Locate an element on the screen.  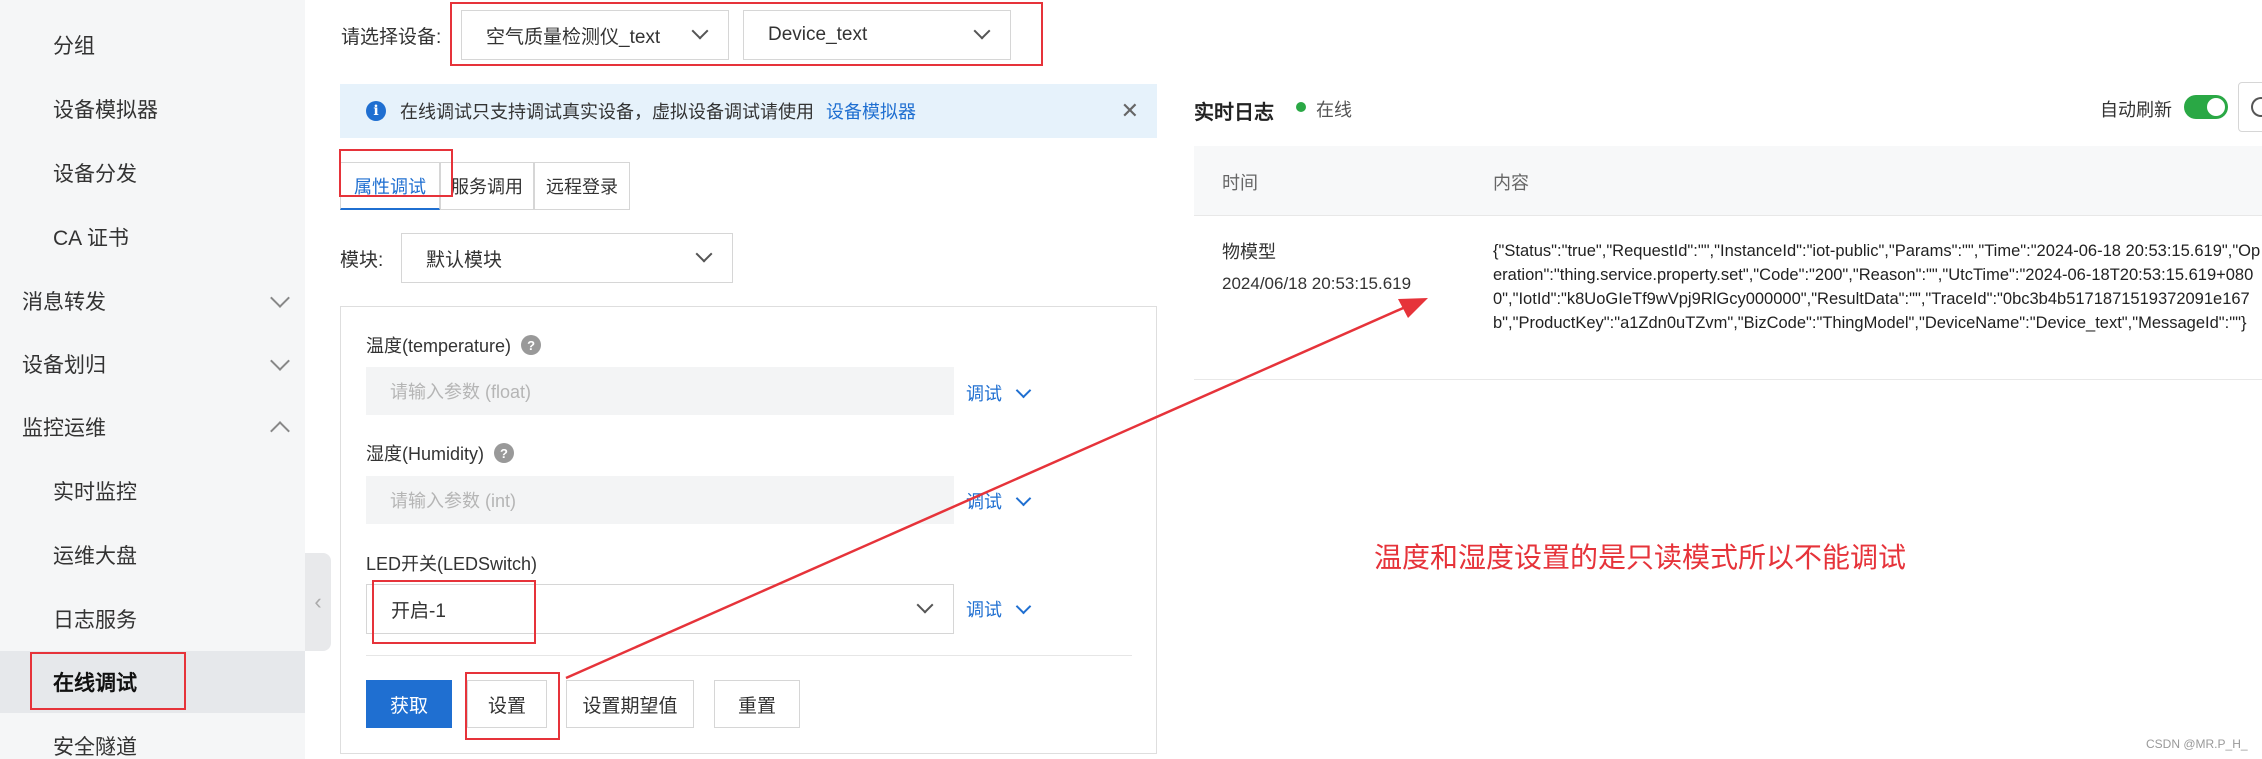
sidebar-item-label: 实时监控 is located at coordinates (95, 492).